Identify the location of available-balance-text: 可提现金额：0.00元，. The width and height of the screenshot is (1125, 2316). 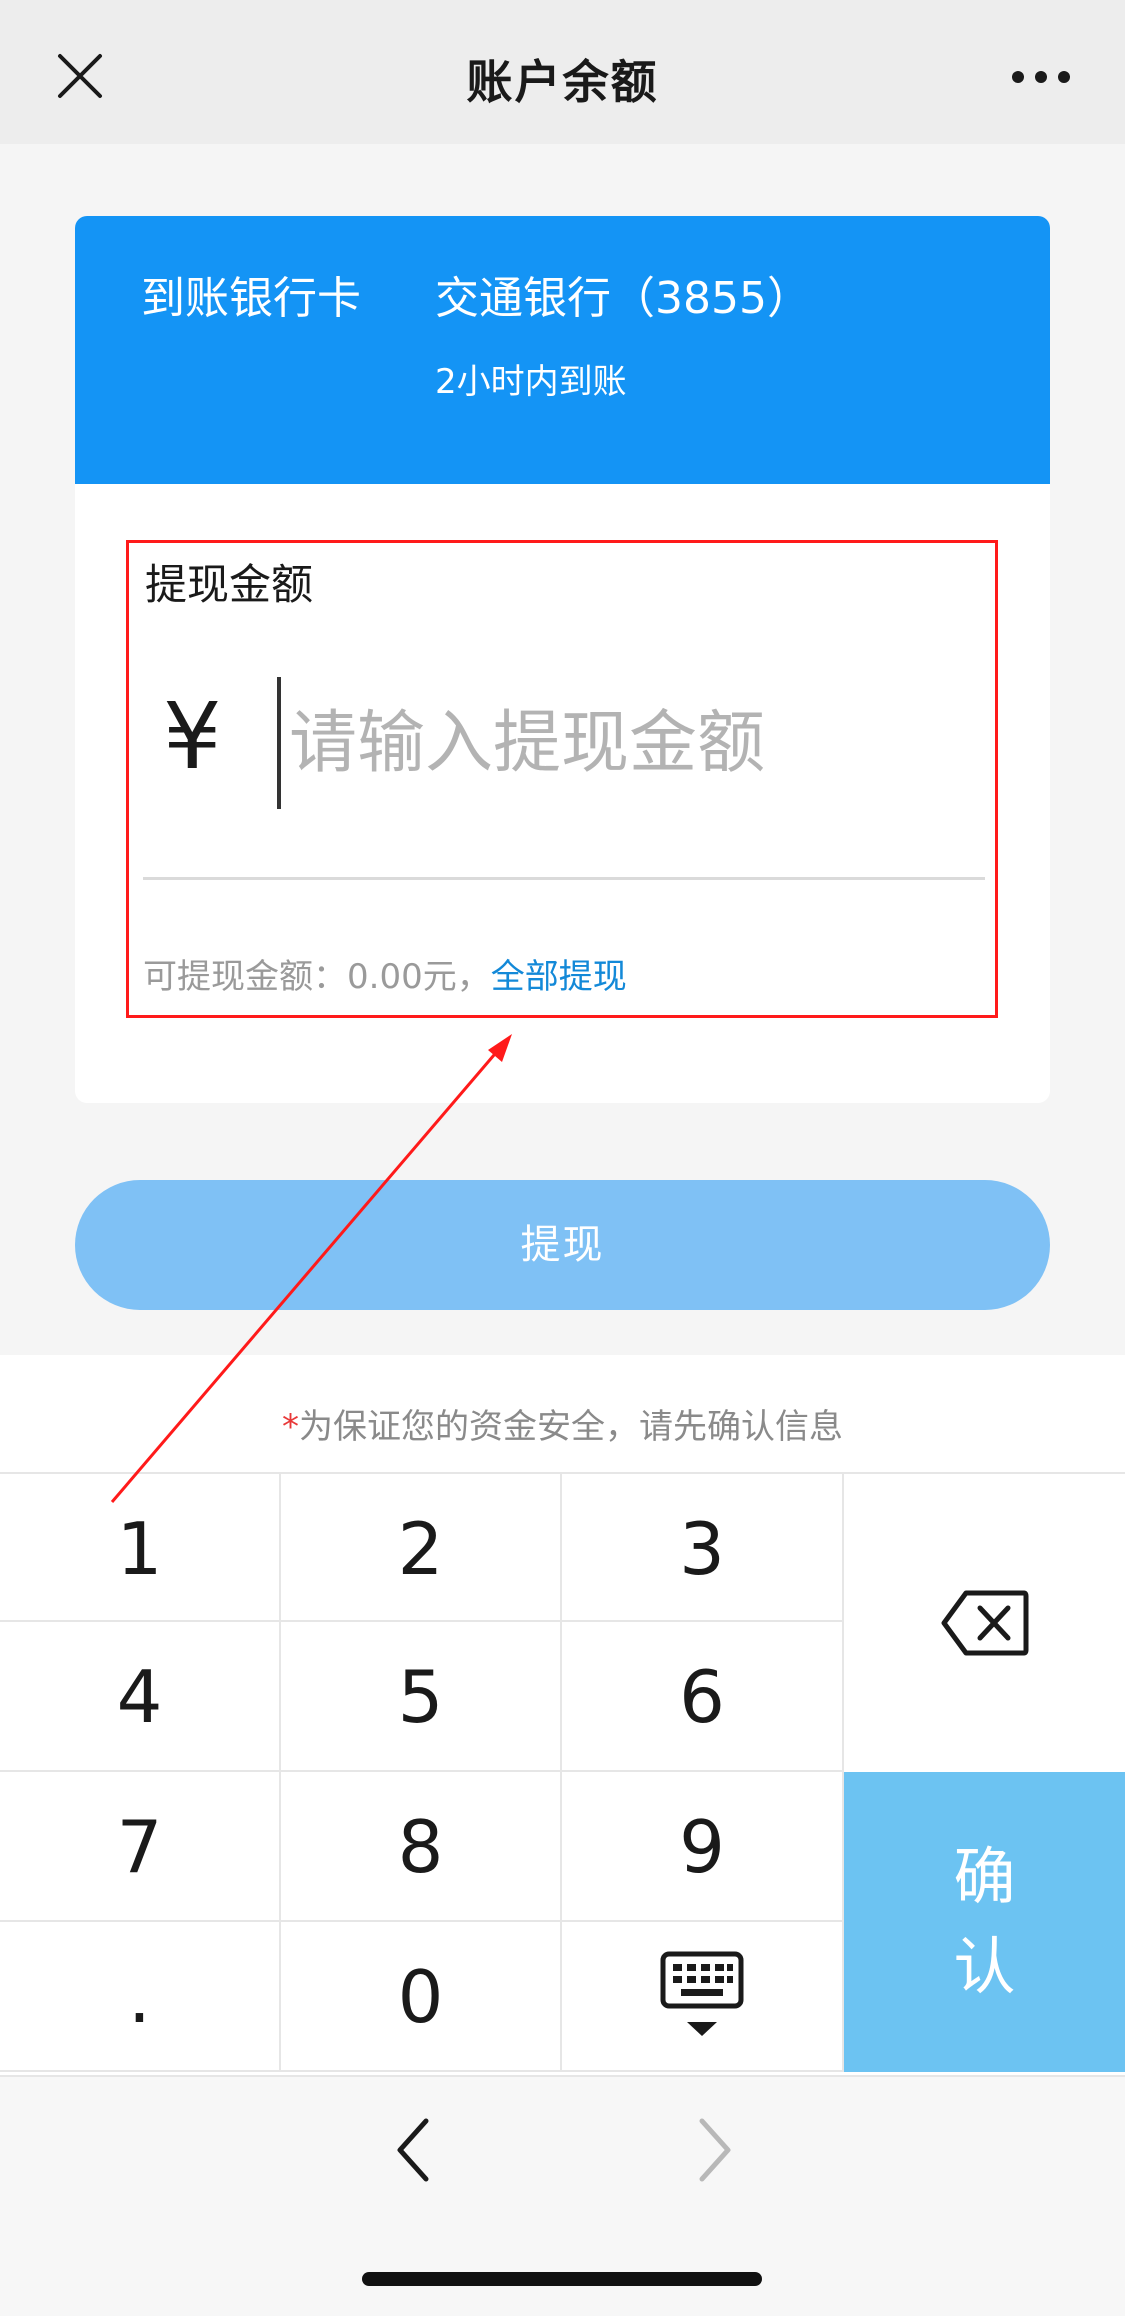
(317, 977).